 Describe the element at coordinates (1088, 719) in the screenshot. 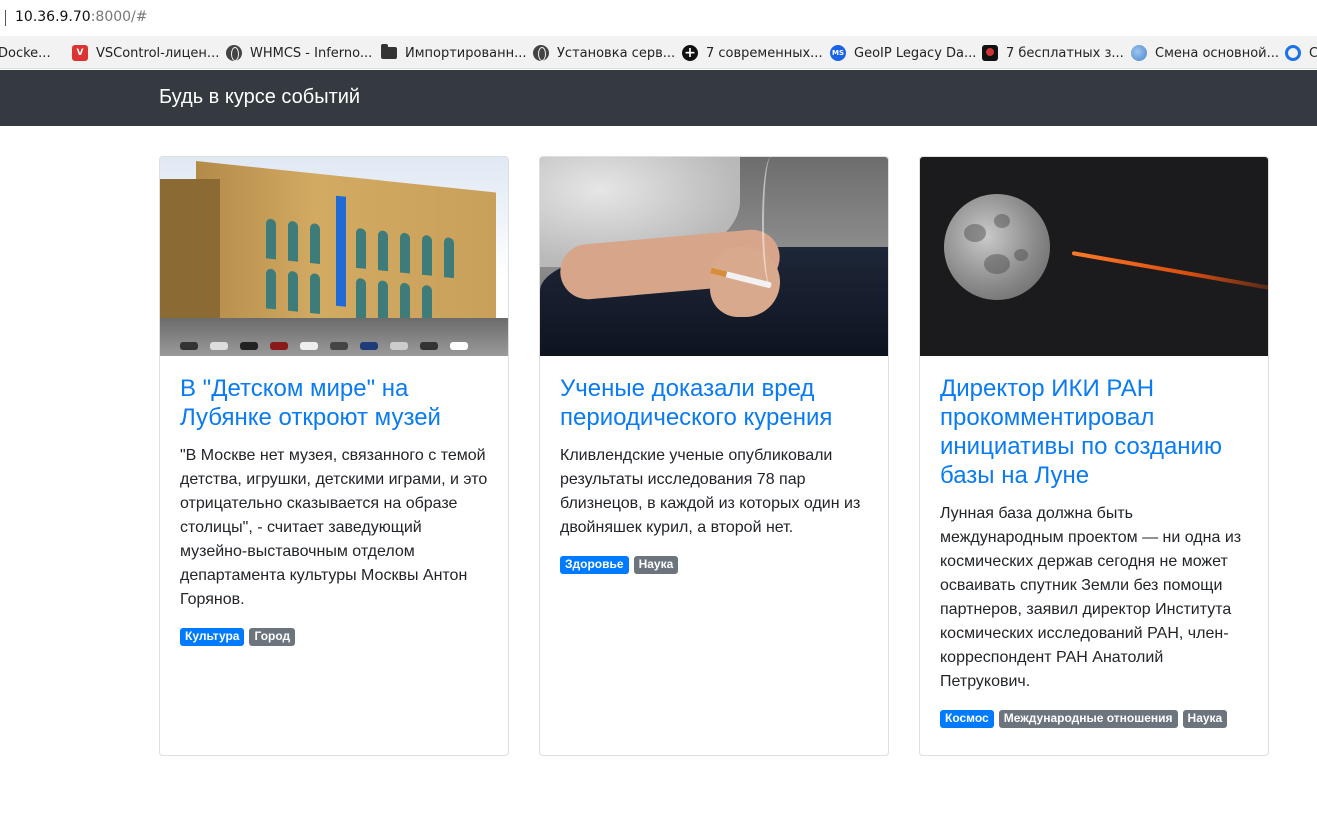

I see `tag-badge: Международные отношения` at that location.